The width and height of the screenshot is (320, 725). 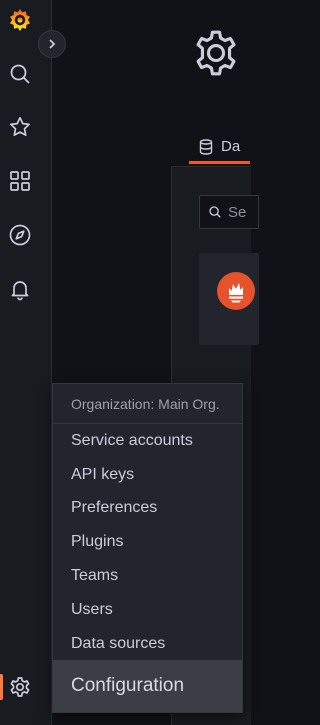 I want to click on menu-item-plugins: Plugins, so click(x=147, y=542).